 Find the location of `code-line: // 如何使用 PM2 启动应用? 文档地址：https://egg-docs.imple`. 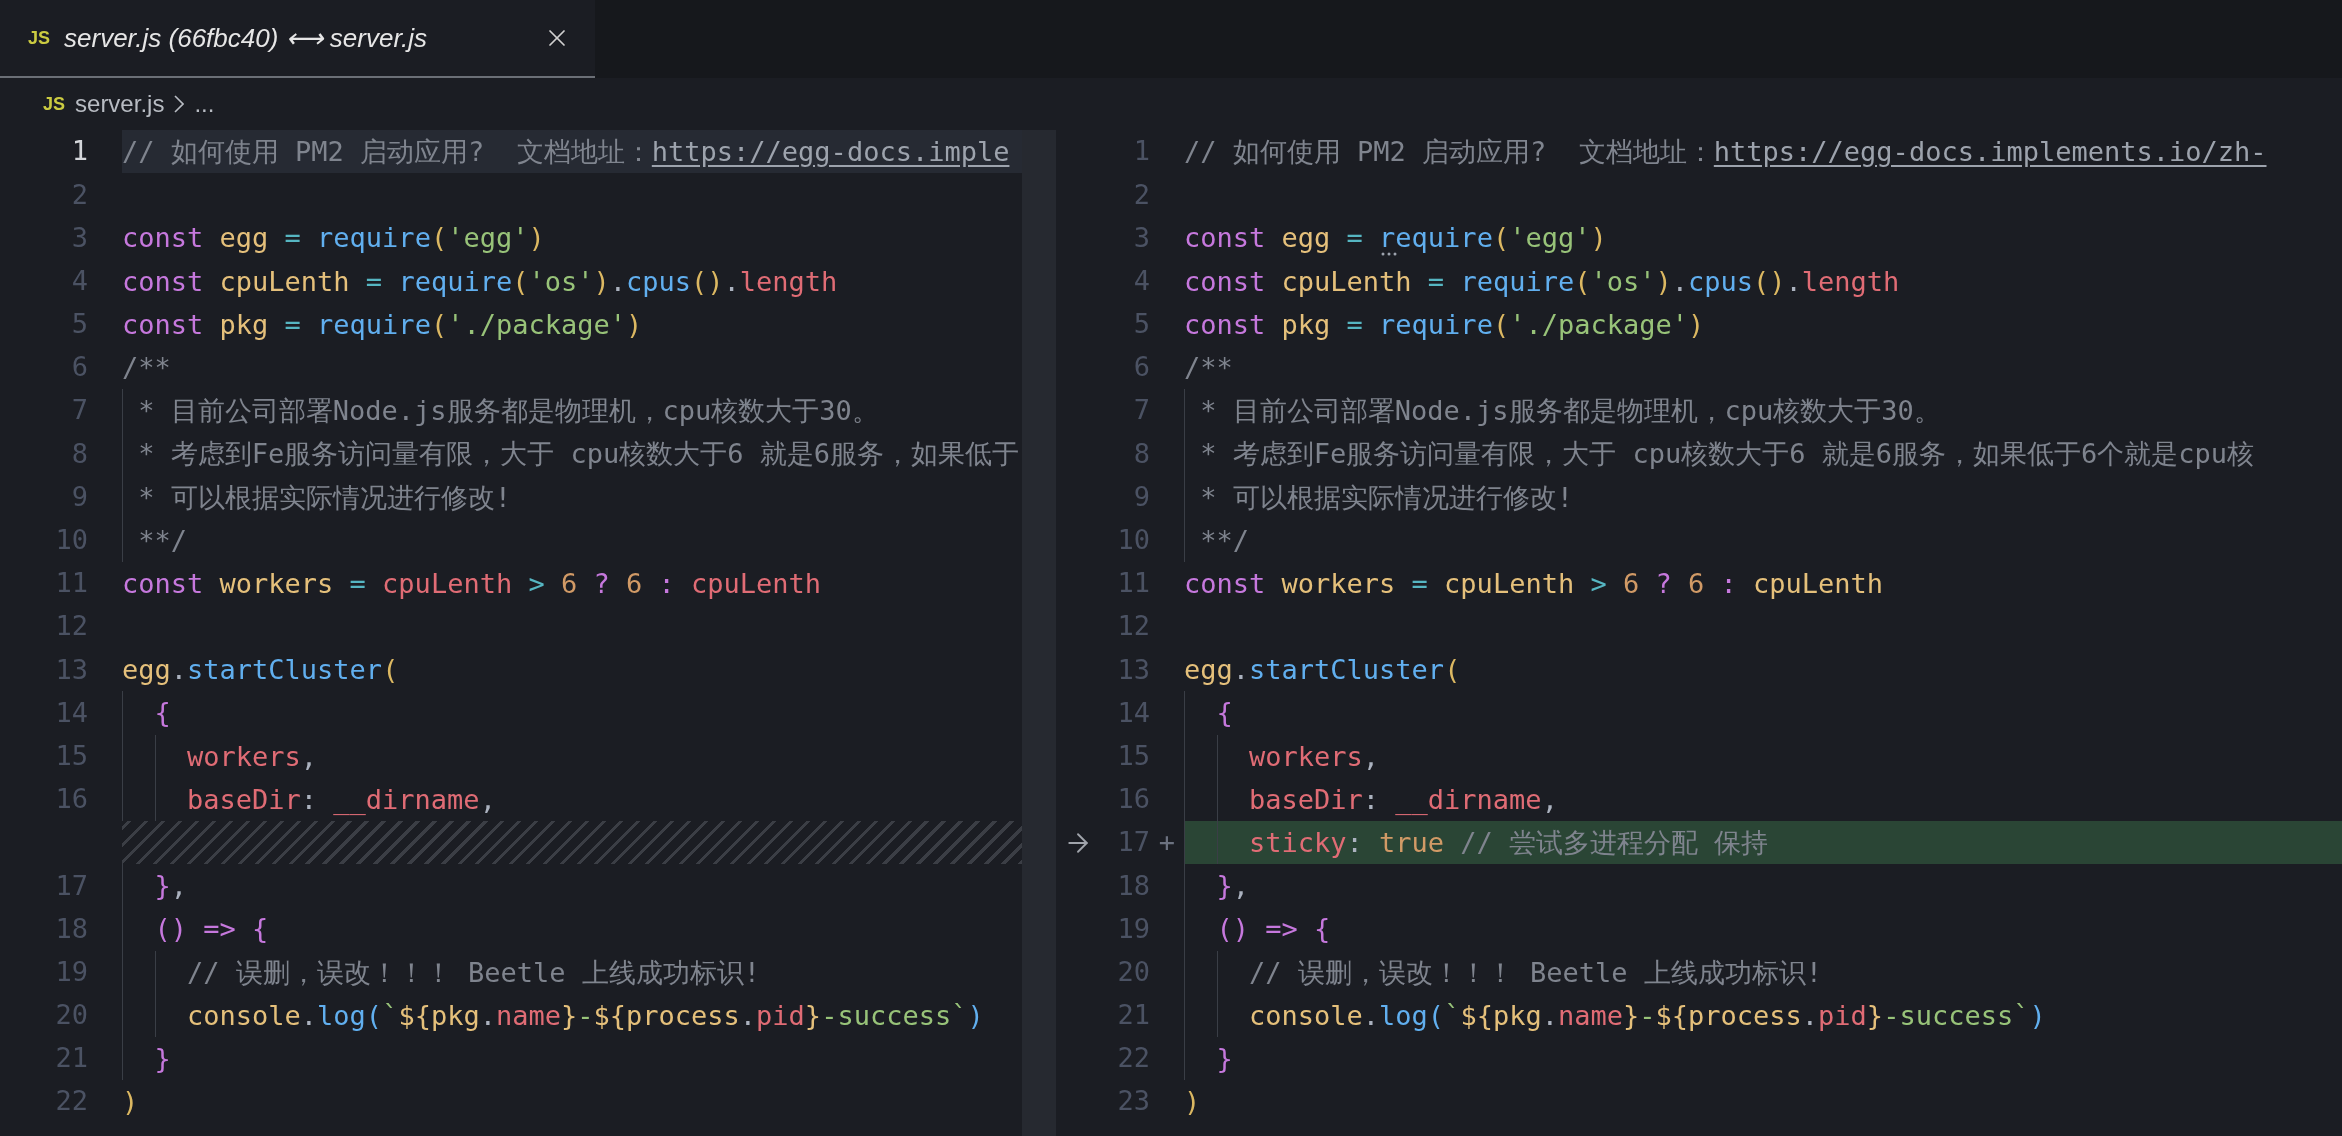

code-line: // 如何使用 PM2 启动应用? 文档地址：https://egg-docs.imple is located at coordinates (566, 152).